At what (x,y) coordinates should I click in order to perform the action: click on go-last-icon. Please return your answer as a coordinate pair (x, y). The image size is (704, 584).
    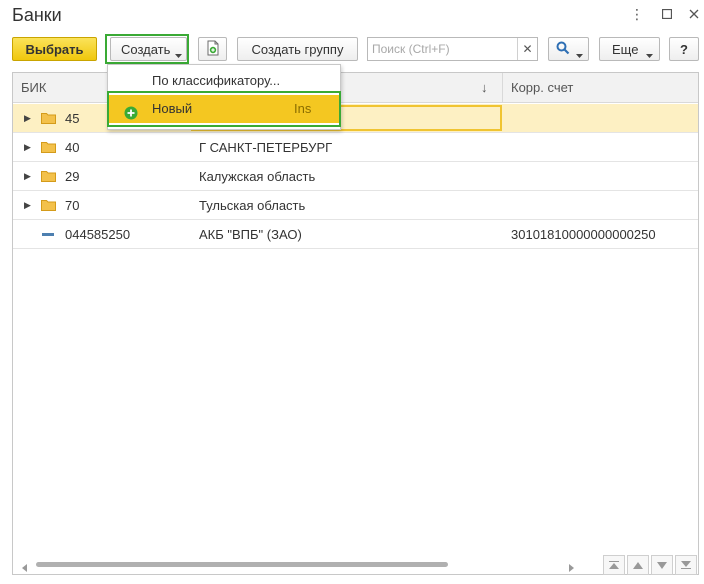
    Looking at the image, I should click on (686, 565).